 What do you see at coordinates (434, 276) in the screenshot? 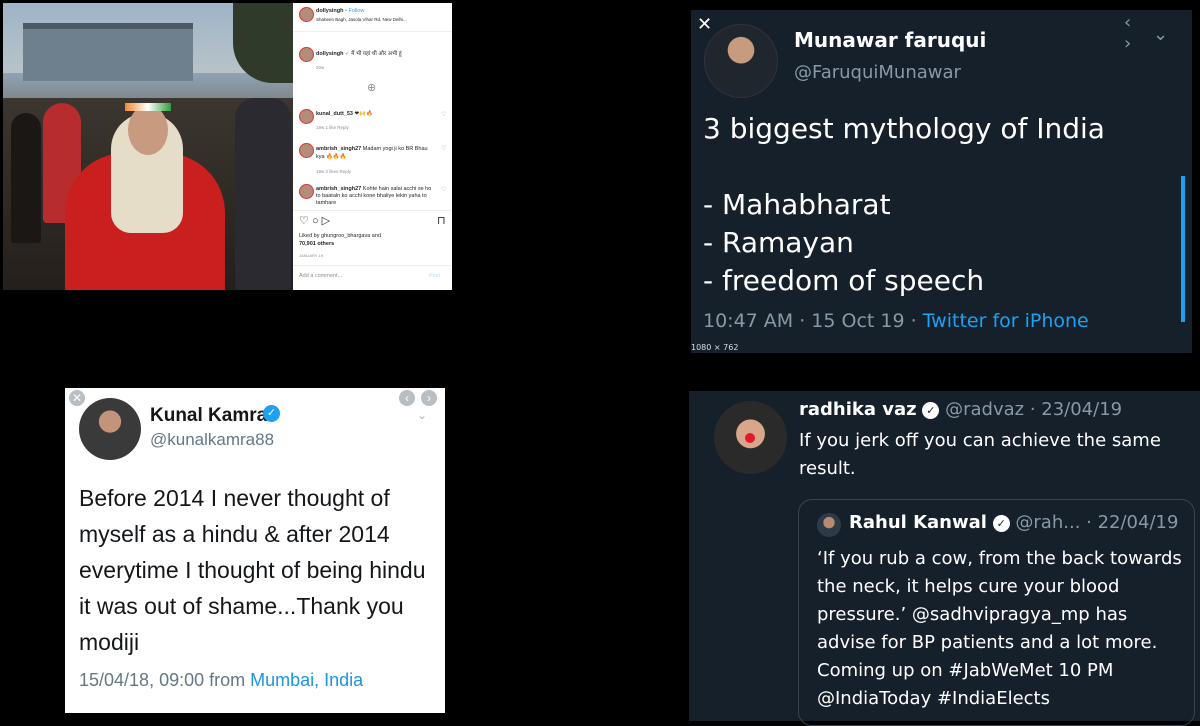
I see `post-button: Post` at bounding box center [434, 276].